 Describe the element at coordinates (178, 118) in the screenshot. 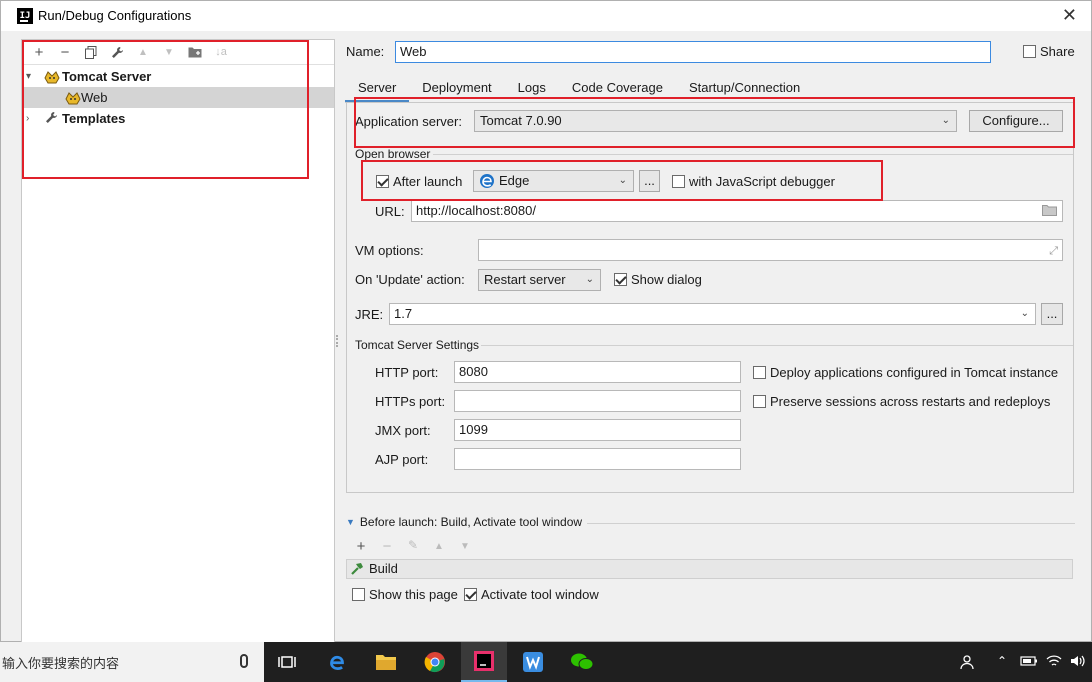

I see `tree-item-templates: › Templates` at that location.